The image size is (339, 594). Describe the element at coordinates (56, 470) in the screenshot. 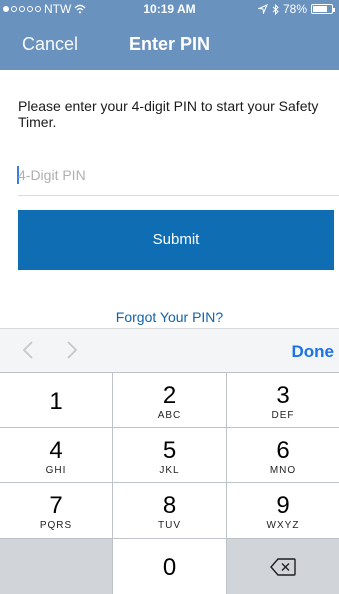

I see `key-letters: GHI` at that location.